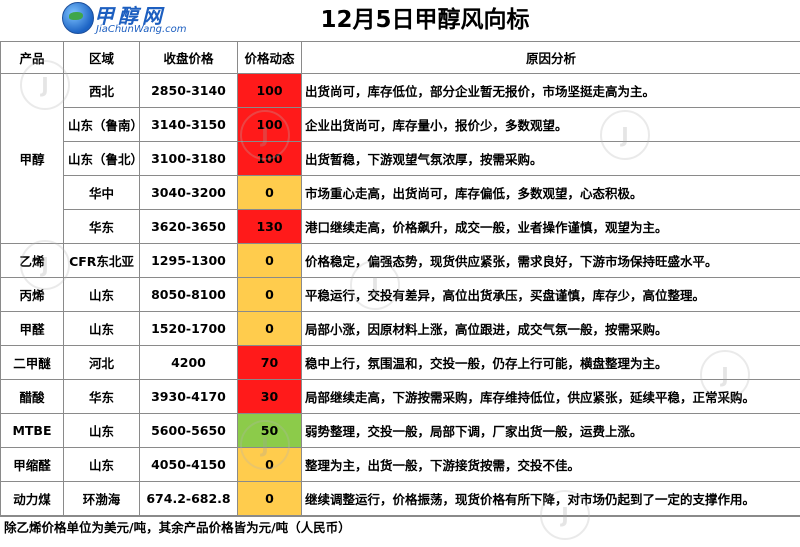 Image resolution: width=800 pixels, height=547 pixels. What do you see at coordinates (550, 260) in the screenshot?
I see `reason-cell: 价格稳定，偏强态势，现货供应紧张，需求良好，下游市场保持旺盛水平。` at bounding box center [550, 260].